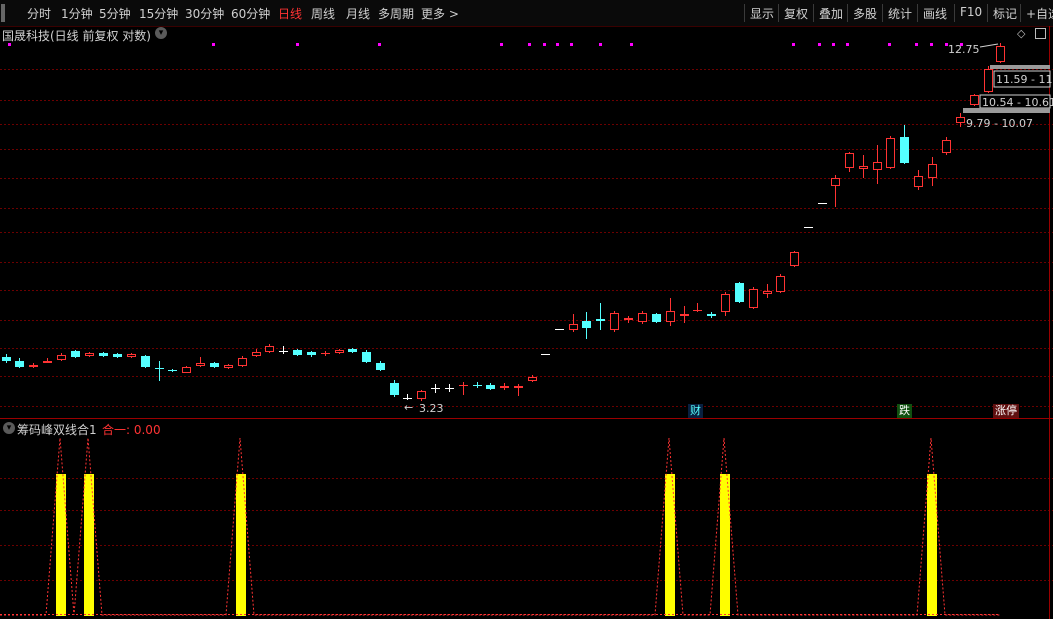 The image size is (1053, 619). What do you see at coordinates (290, 13) in the screenshot?
I see `period-6: 日线` at bounding box center [290, 13].